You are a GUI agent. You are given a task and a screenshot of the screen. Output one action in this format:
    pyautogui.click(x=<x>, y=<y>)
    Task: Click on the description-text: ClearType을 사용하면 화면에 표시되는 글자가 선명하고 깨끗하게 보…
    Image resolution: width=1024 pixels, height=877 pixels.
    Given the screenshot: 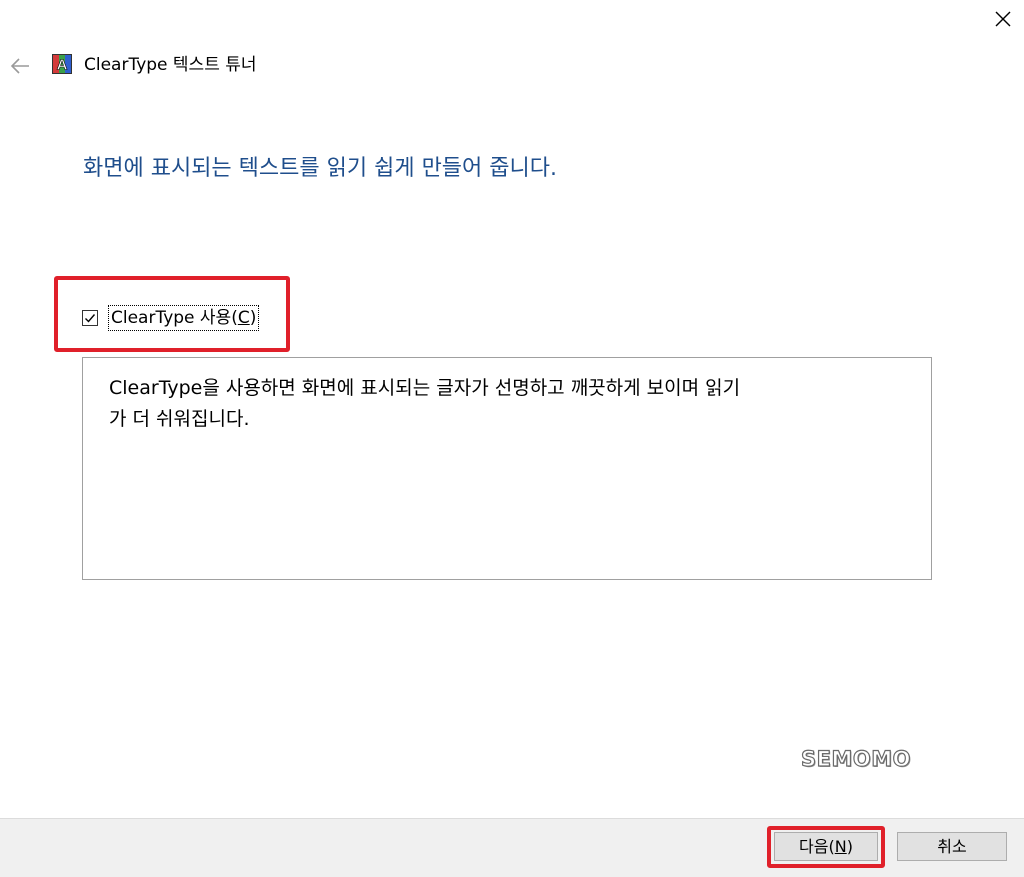 What is the action you would take?
    pyautogui.click(x=425, y=403)
    